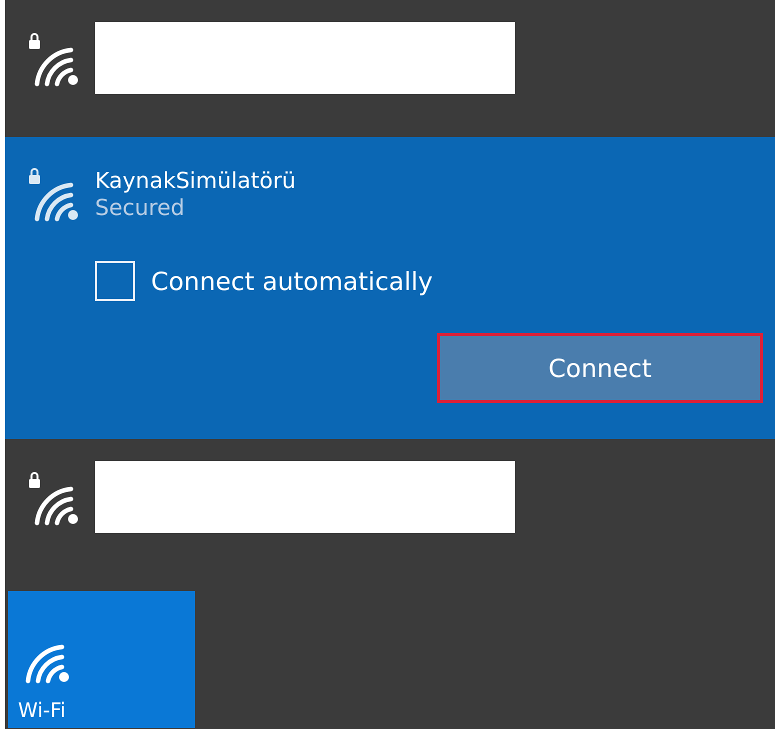 Image resolution: width=775 pixels, height=729 pixels. Describe the element at coordinates (196, 181) in the screenshot. I see `network-name: KaynakSimülatörü` at that location.